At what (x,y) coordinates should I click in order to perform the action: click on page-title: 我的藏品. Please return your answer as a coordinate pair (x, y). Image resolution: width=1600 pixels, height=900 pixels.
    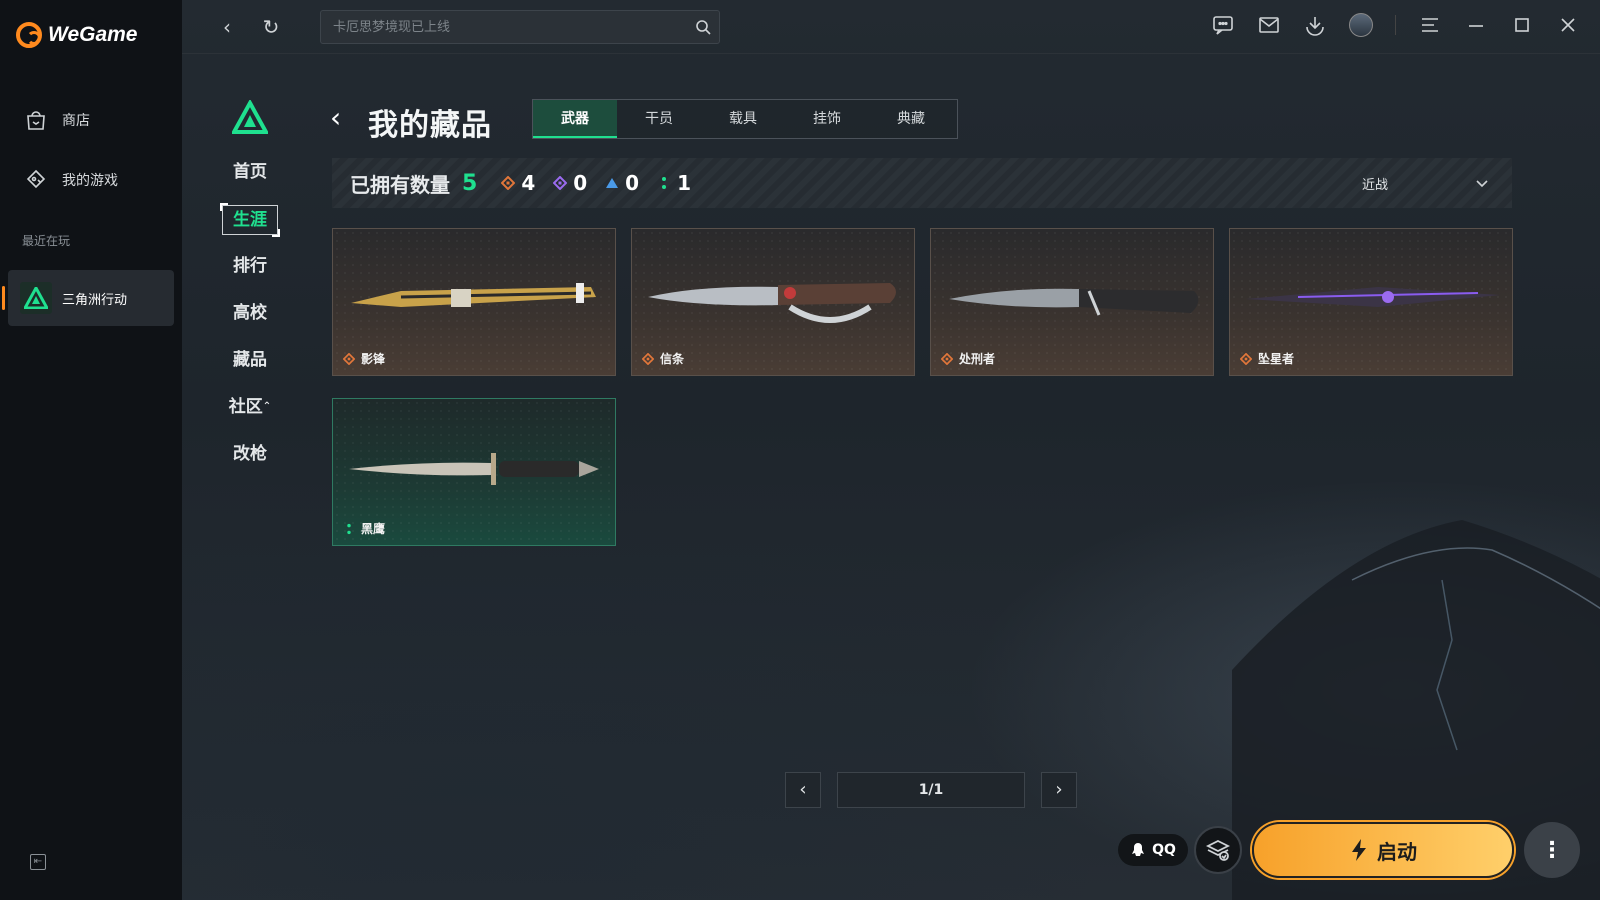
    Looking at the image, I should click on (430, 125).